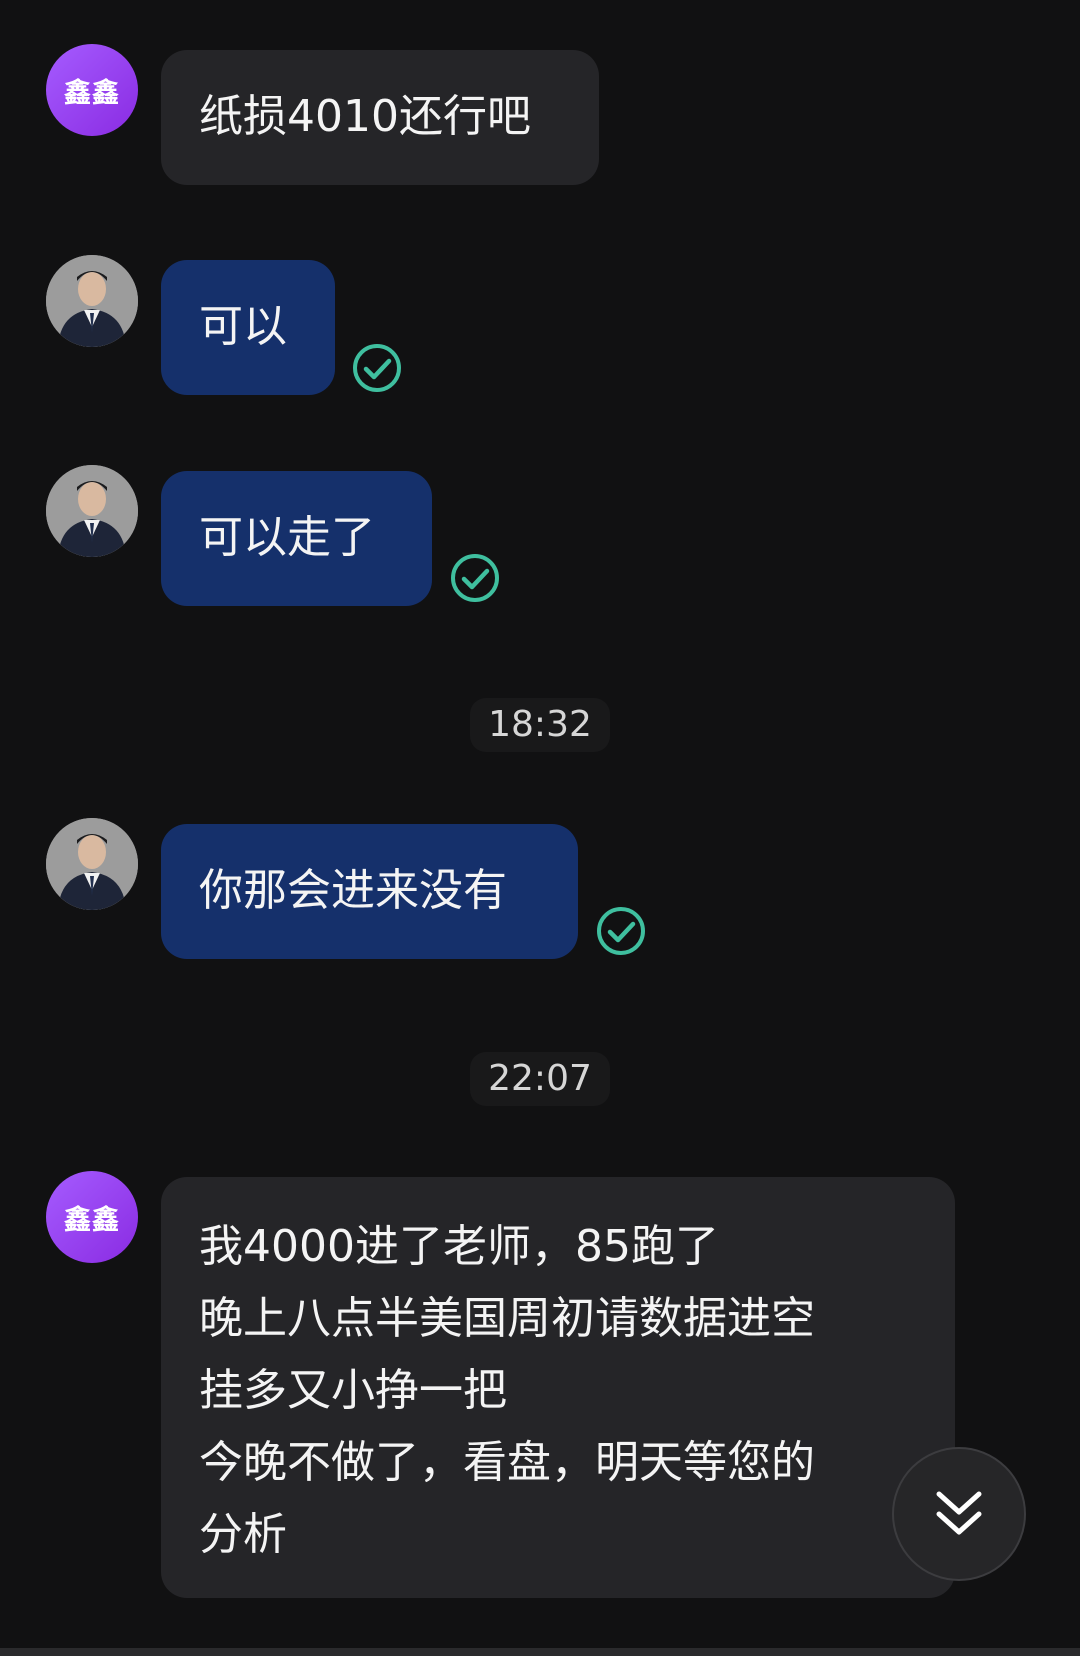  I want to click on message-line: 晚上八点半美国周初请数据进空, so click(507, 1318).